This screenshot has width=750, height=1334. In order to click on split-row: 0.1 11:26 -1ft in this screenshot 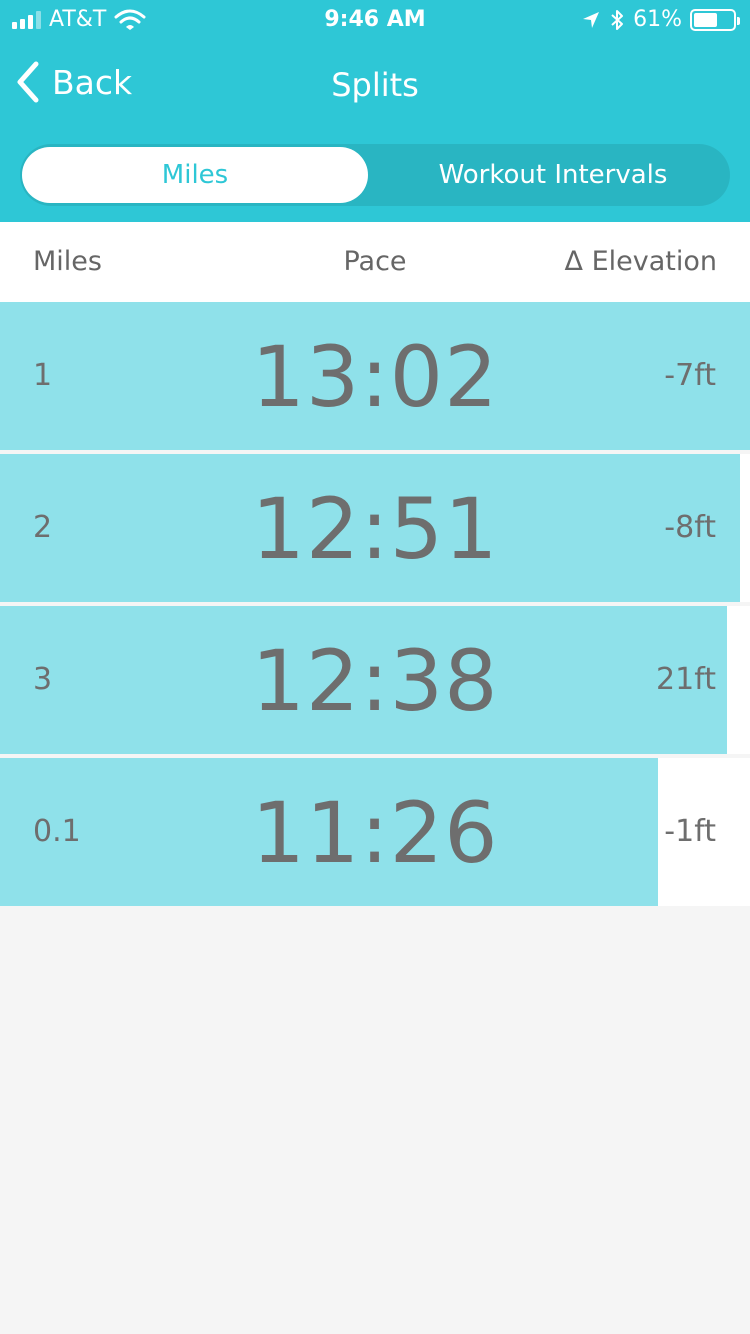, I will do `click(375, 832)`.